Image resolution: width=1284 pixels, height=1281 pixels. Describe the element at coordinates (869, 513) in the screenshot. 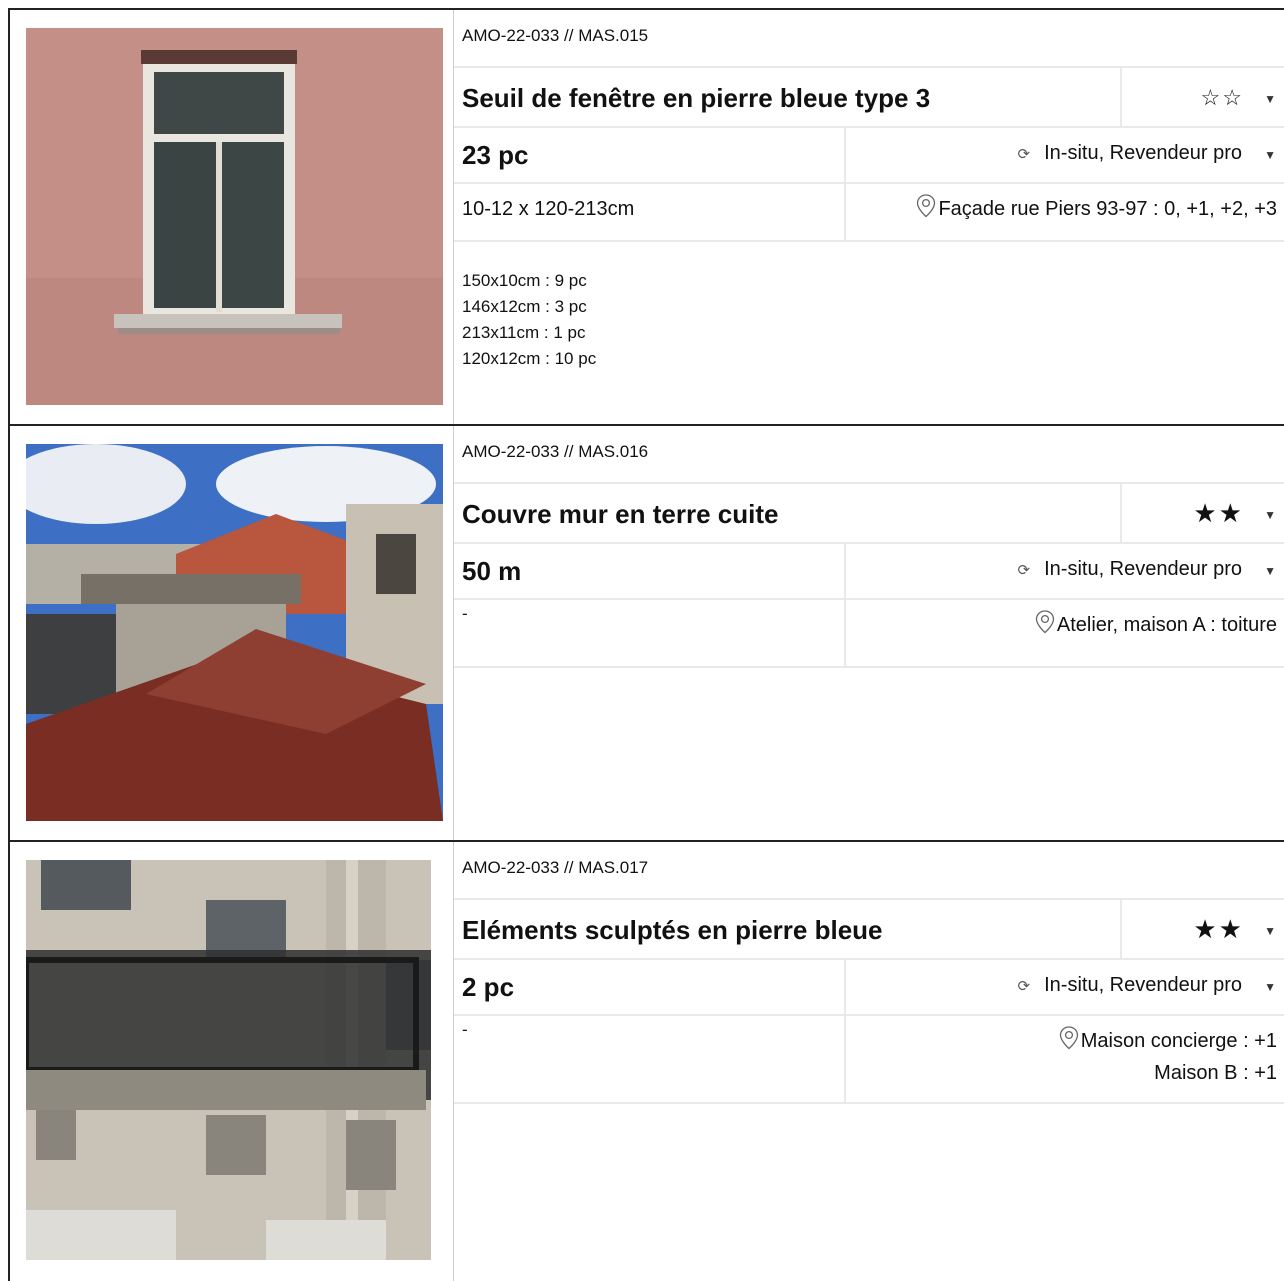

I see `title-row: Couvre mur en terre cuite ★★ ▼` at that location.